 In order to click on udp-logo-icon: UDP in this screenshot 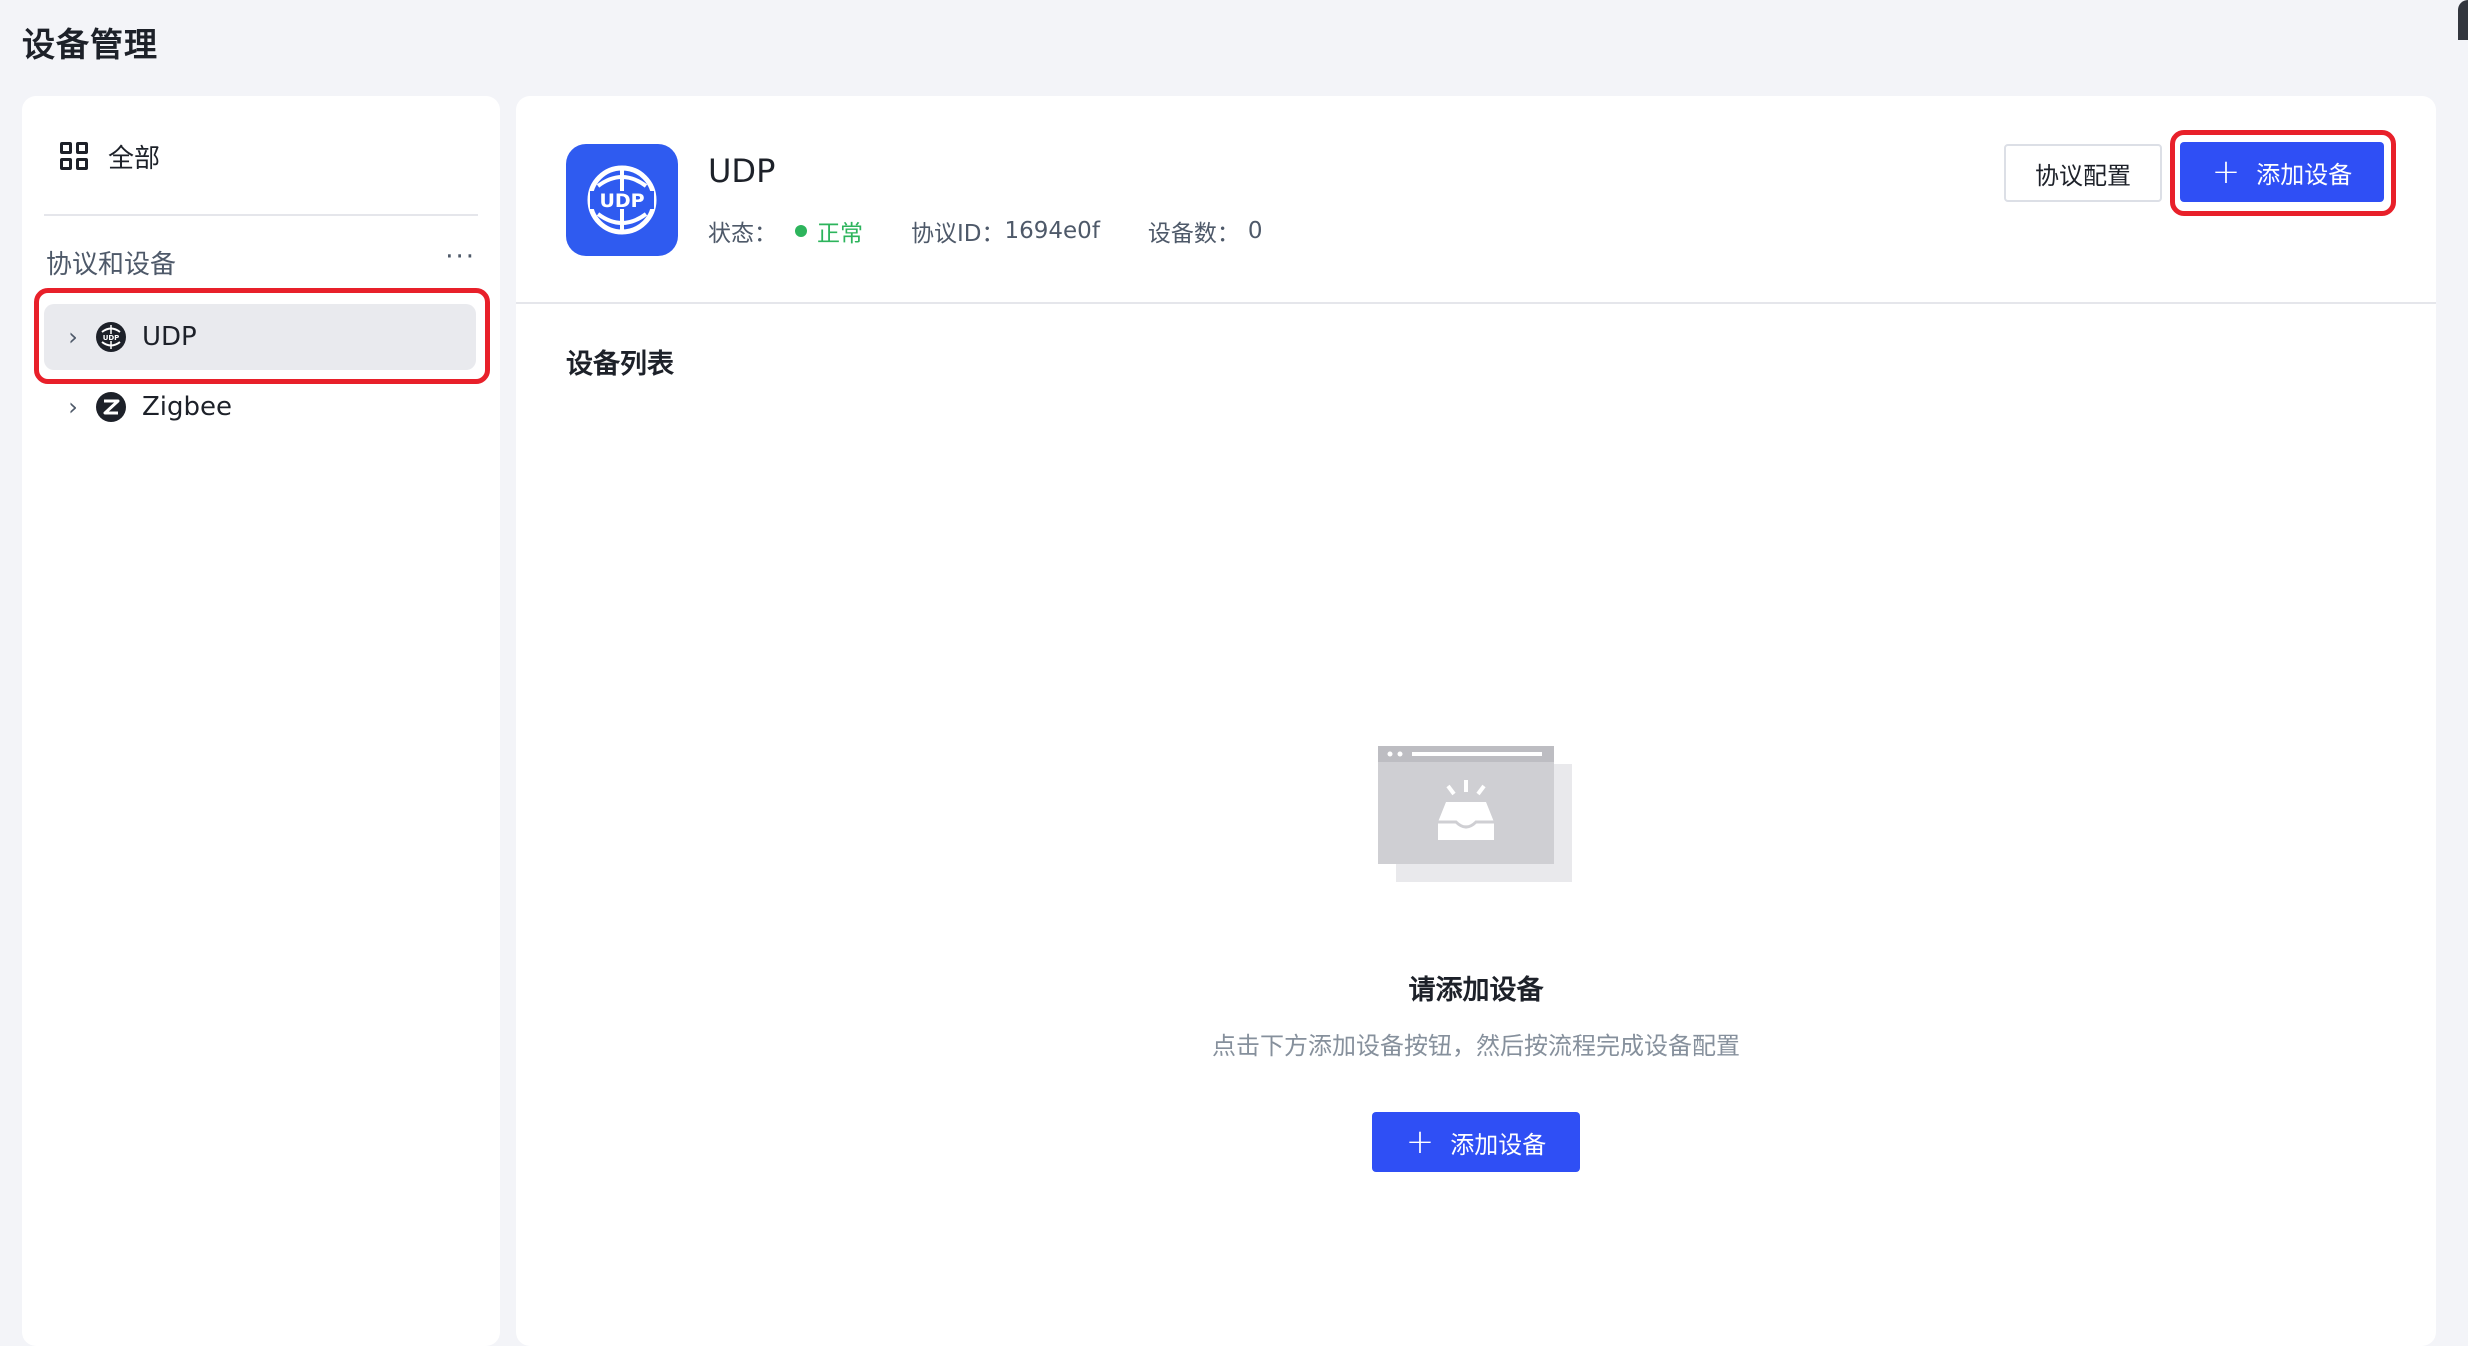, I will do `click(622, 200)`.